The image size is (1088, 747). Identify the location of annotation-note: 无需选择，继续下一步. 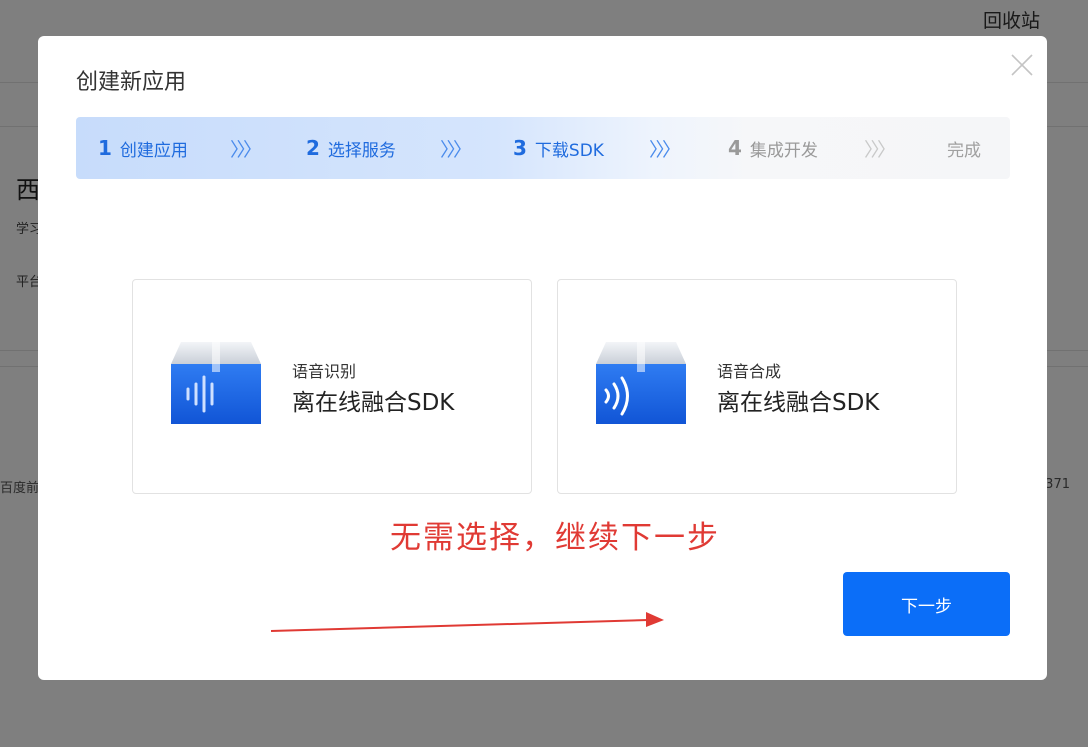
(555, 538).